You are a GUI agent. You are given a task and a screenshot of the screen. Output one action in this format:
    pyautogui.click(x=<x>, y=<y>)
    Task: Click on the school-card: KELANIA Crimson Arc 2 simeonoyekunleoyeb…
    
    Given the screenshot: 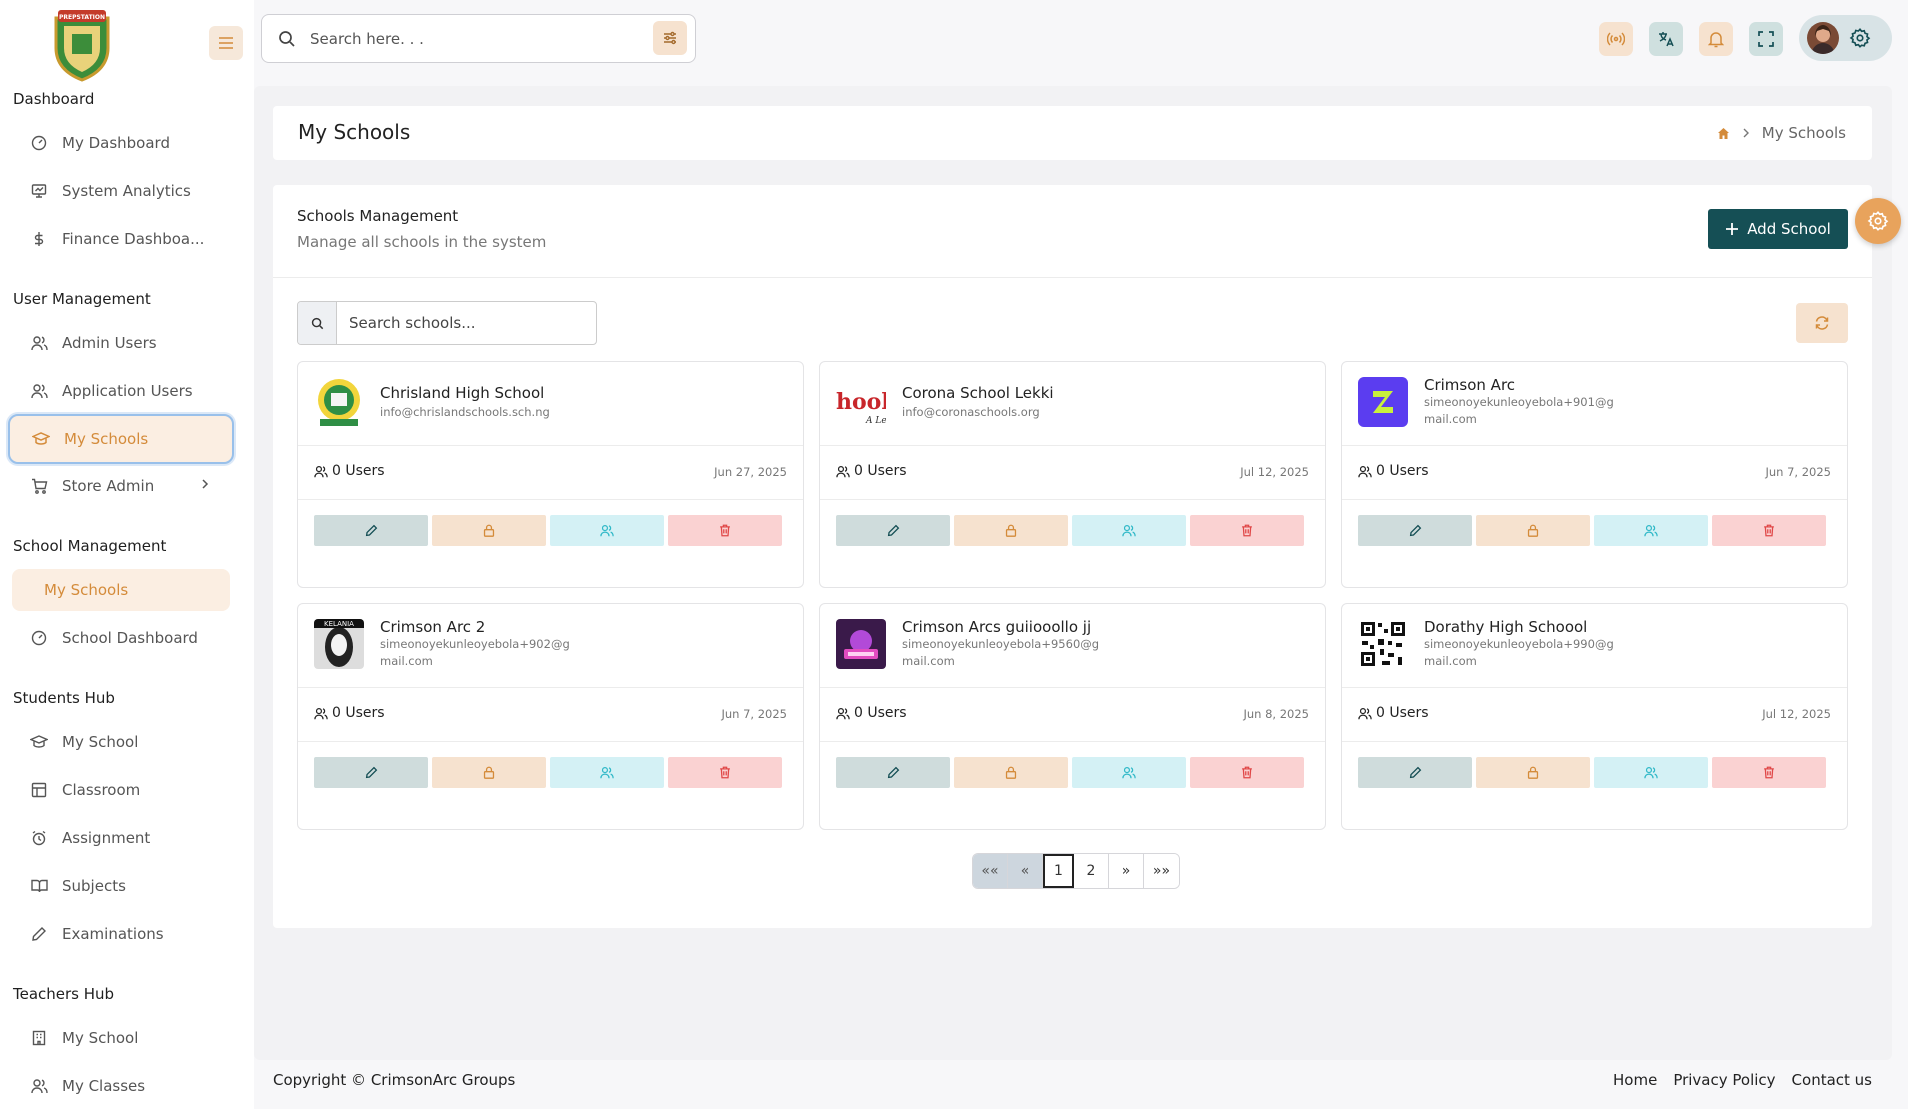 What is the action you would take?
    pyautogui.click(x=550, y=716)
    